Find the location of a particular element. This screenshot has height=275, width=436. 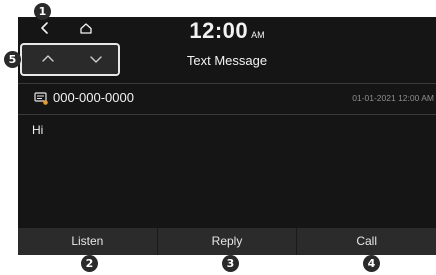

sms-icon is located at coordinates (41, 98).